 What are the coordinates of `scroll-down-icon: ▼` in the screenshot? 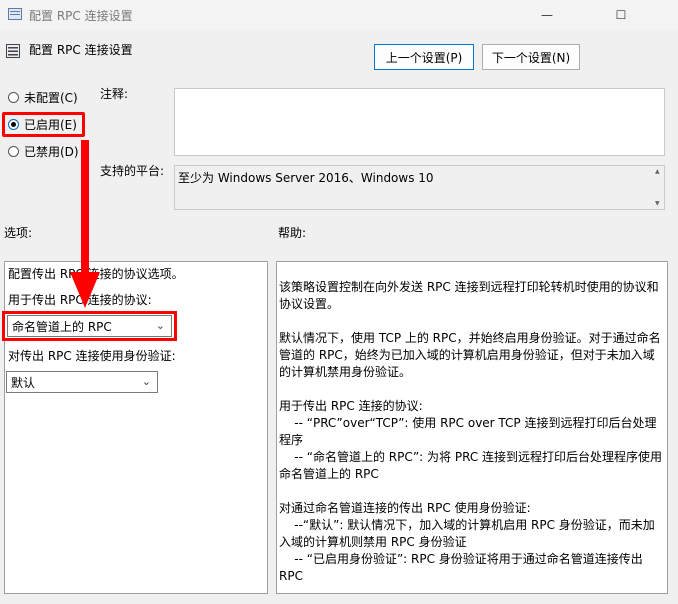 It's located at (657, 203).